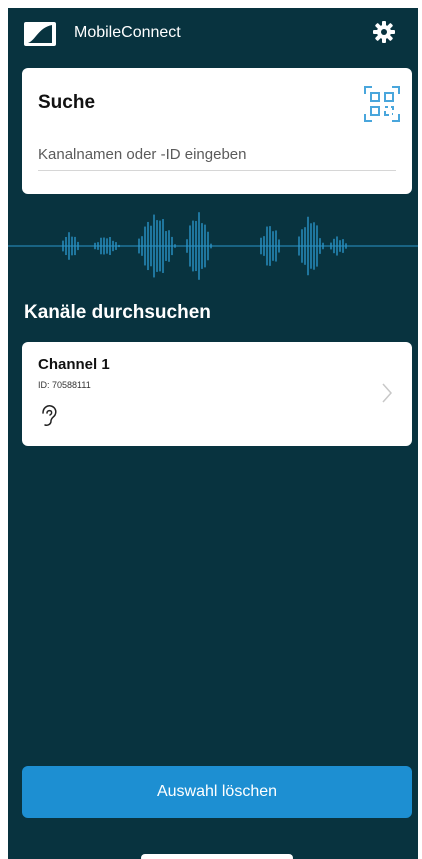 Image resolution: width=422 pixels, height=859 pixels. I want to click on qr-code-scan-icon, so click(382, 104).